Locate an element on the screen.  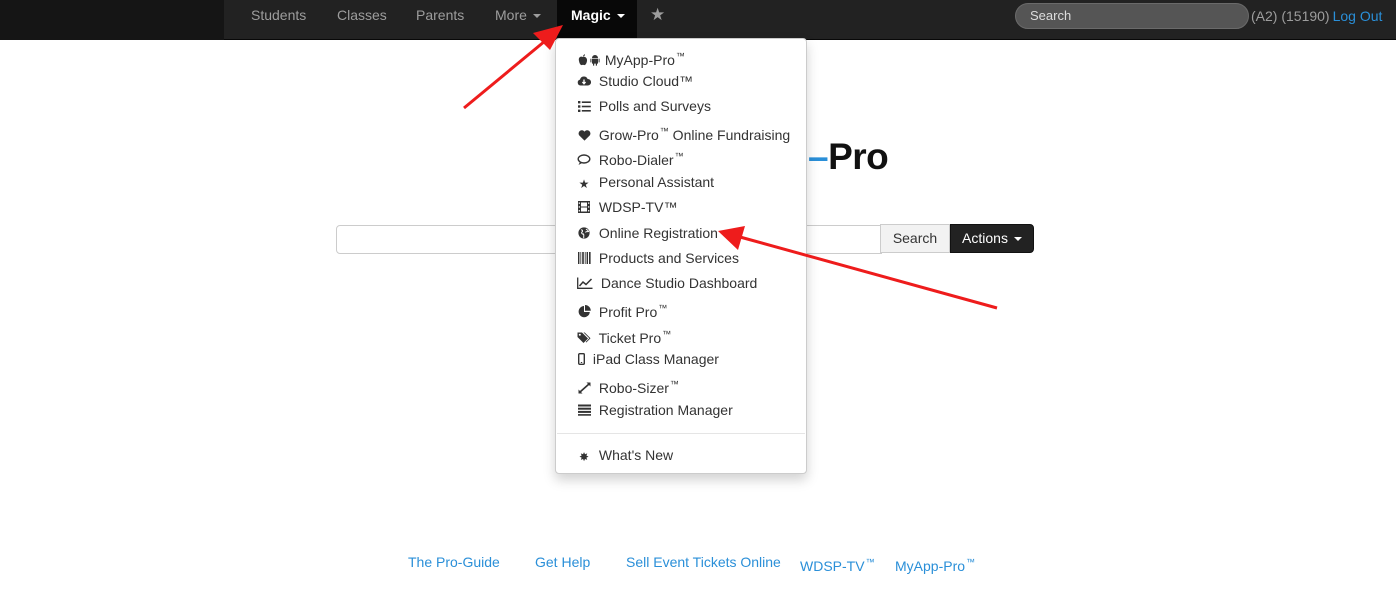
arrow-to-online-registration is located at coordinates (858, 268).